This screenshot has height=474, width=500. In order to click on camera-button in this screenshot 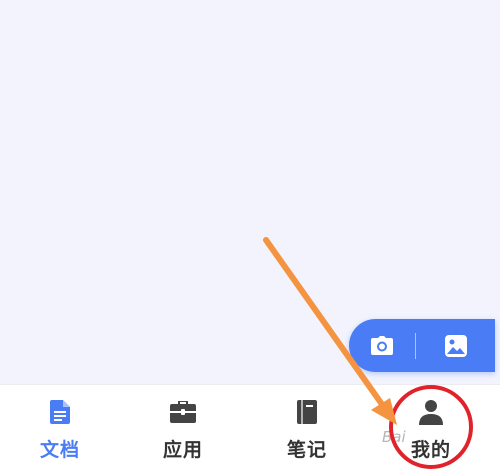, I will do `click(382, 345)`.